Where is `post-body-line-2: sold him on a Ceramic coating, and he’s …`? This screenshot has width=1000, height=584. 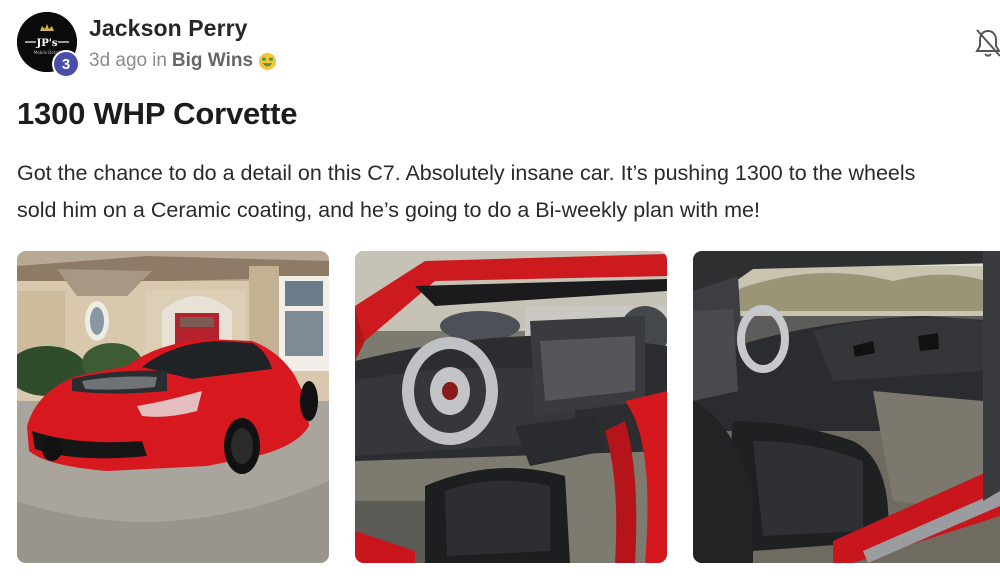 post-body-line-2: sold him on a Ceramic coating, and he’s … is located at coordinates (388, 210).